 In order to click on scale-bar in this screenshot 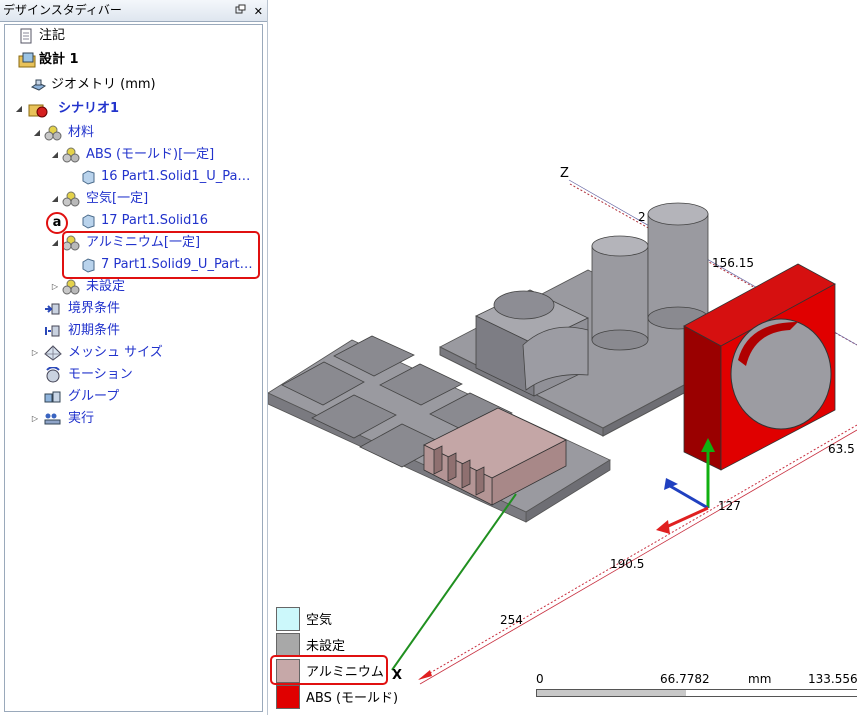, I will do `click(696, 693)`.